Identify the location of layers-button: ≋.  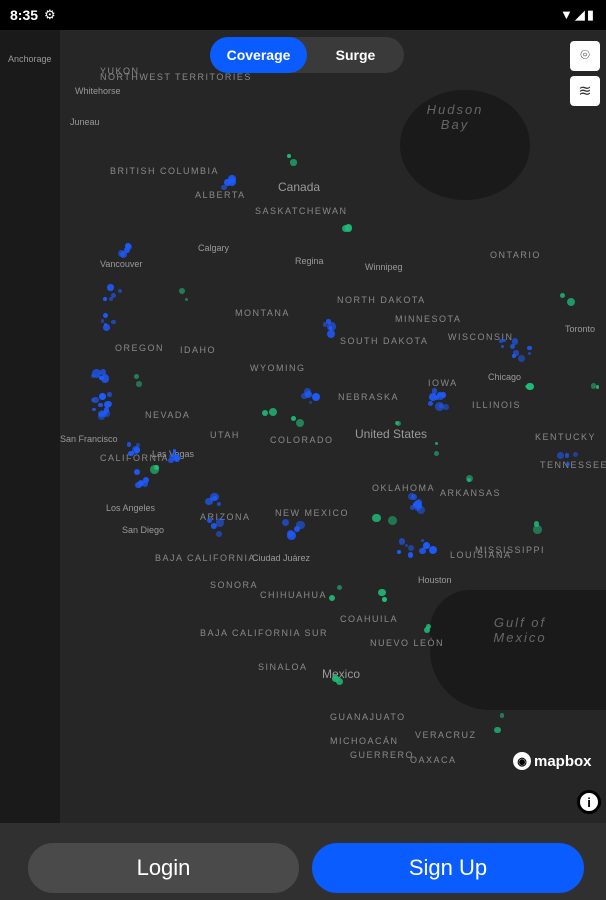
(585, 91).